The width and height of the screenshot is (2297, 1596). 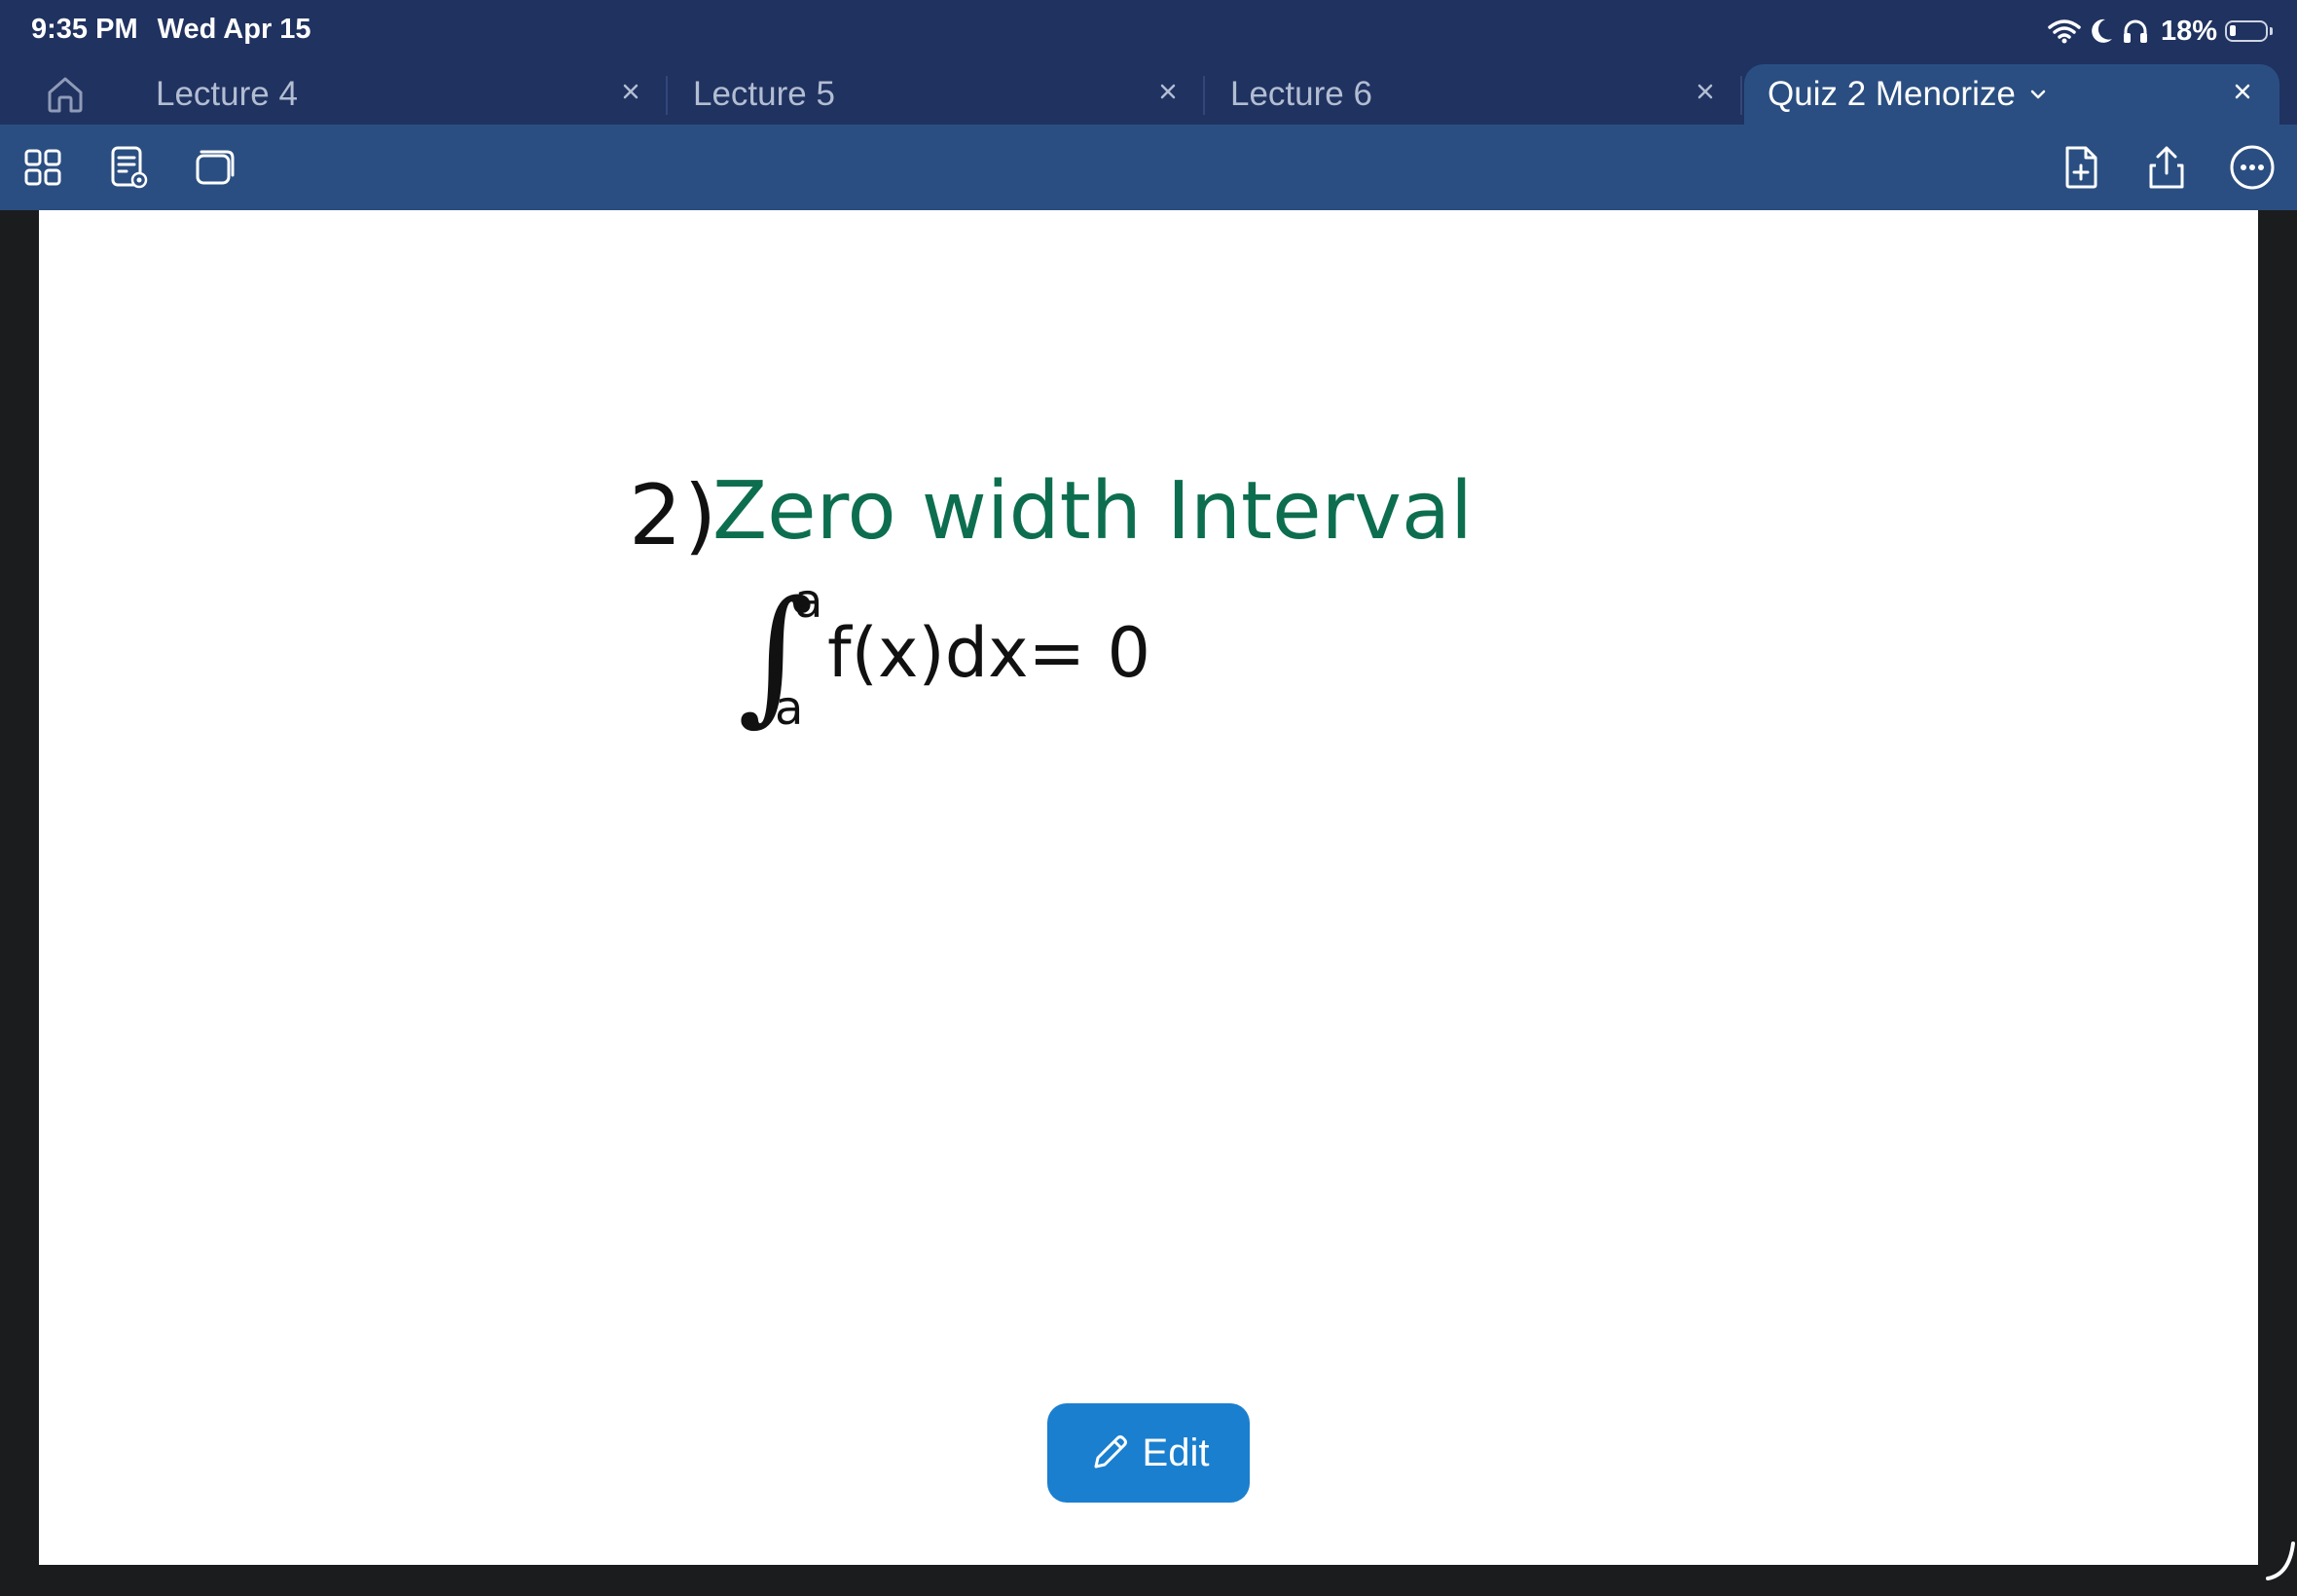 I want to click on headphones-icon, so click(x=2135, y=31).